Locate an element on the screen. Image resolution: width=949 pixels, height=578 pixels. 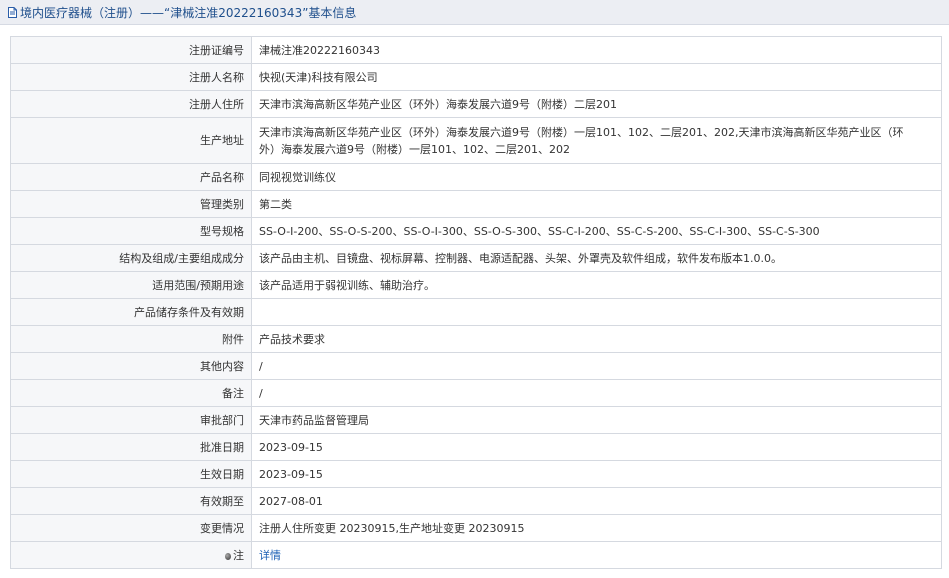
page-title: 境内医疗器械（注册）——“津械注准20222160343”基本信息 is located at coordinates (188, 12).